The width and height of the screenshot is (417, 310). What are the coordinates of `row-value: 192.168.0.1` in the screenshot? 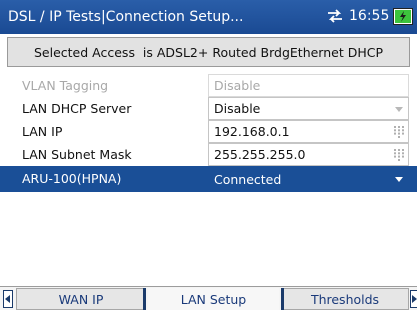 It's located at (252, 131).